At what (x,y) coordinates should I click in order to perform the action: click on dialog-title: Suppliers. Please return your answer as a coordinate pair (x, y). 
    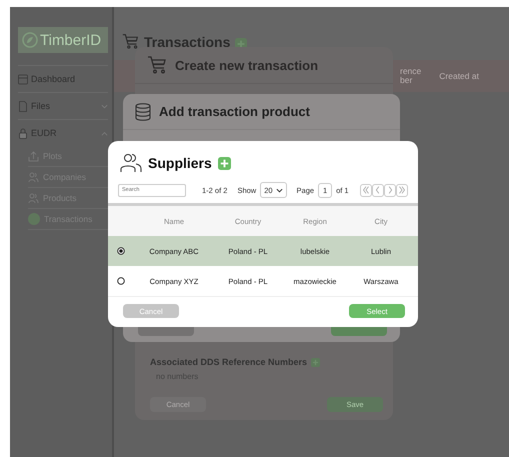
    Looking at the image, I should click on (180, 163).